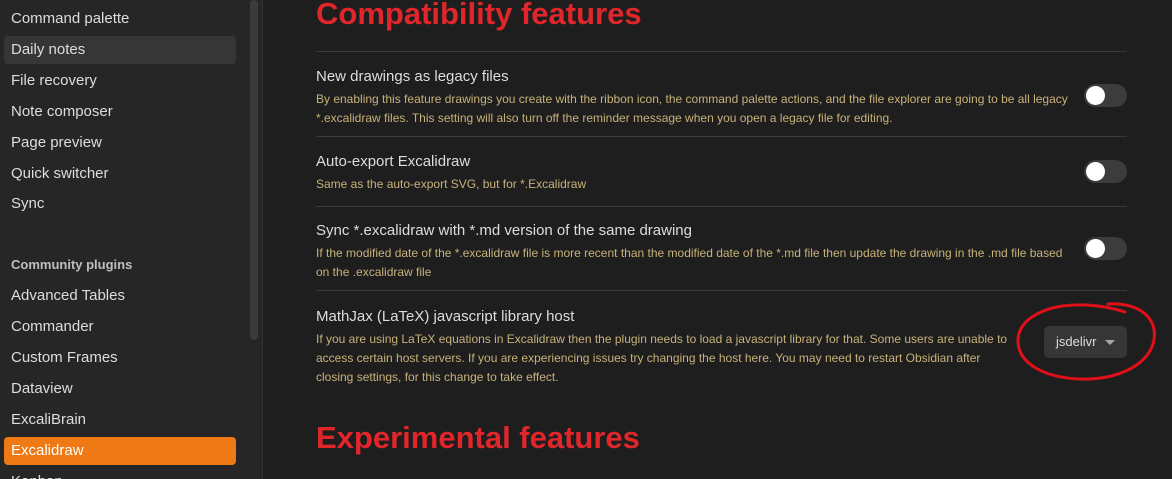  I want to click on sidebar-item-quick-switcher: Quick switcher, so click(120, 174).